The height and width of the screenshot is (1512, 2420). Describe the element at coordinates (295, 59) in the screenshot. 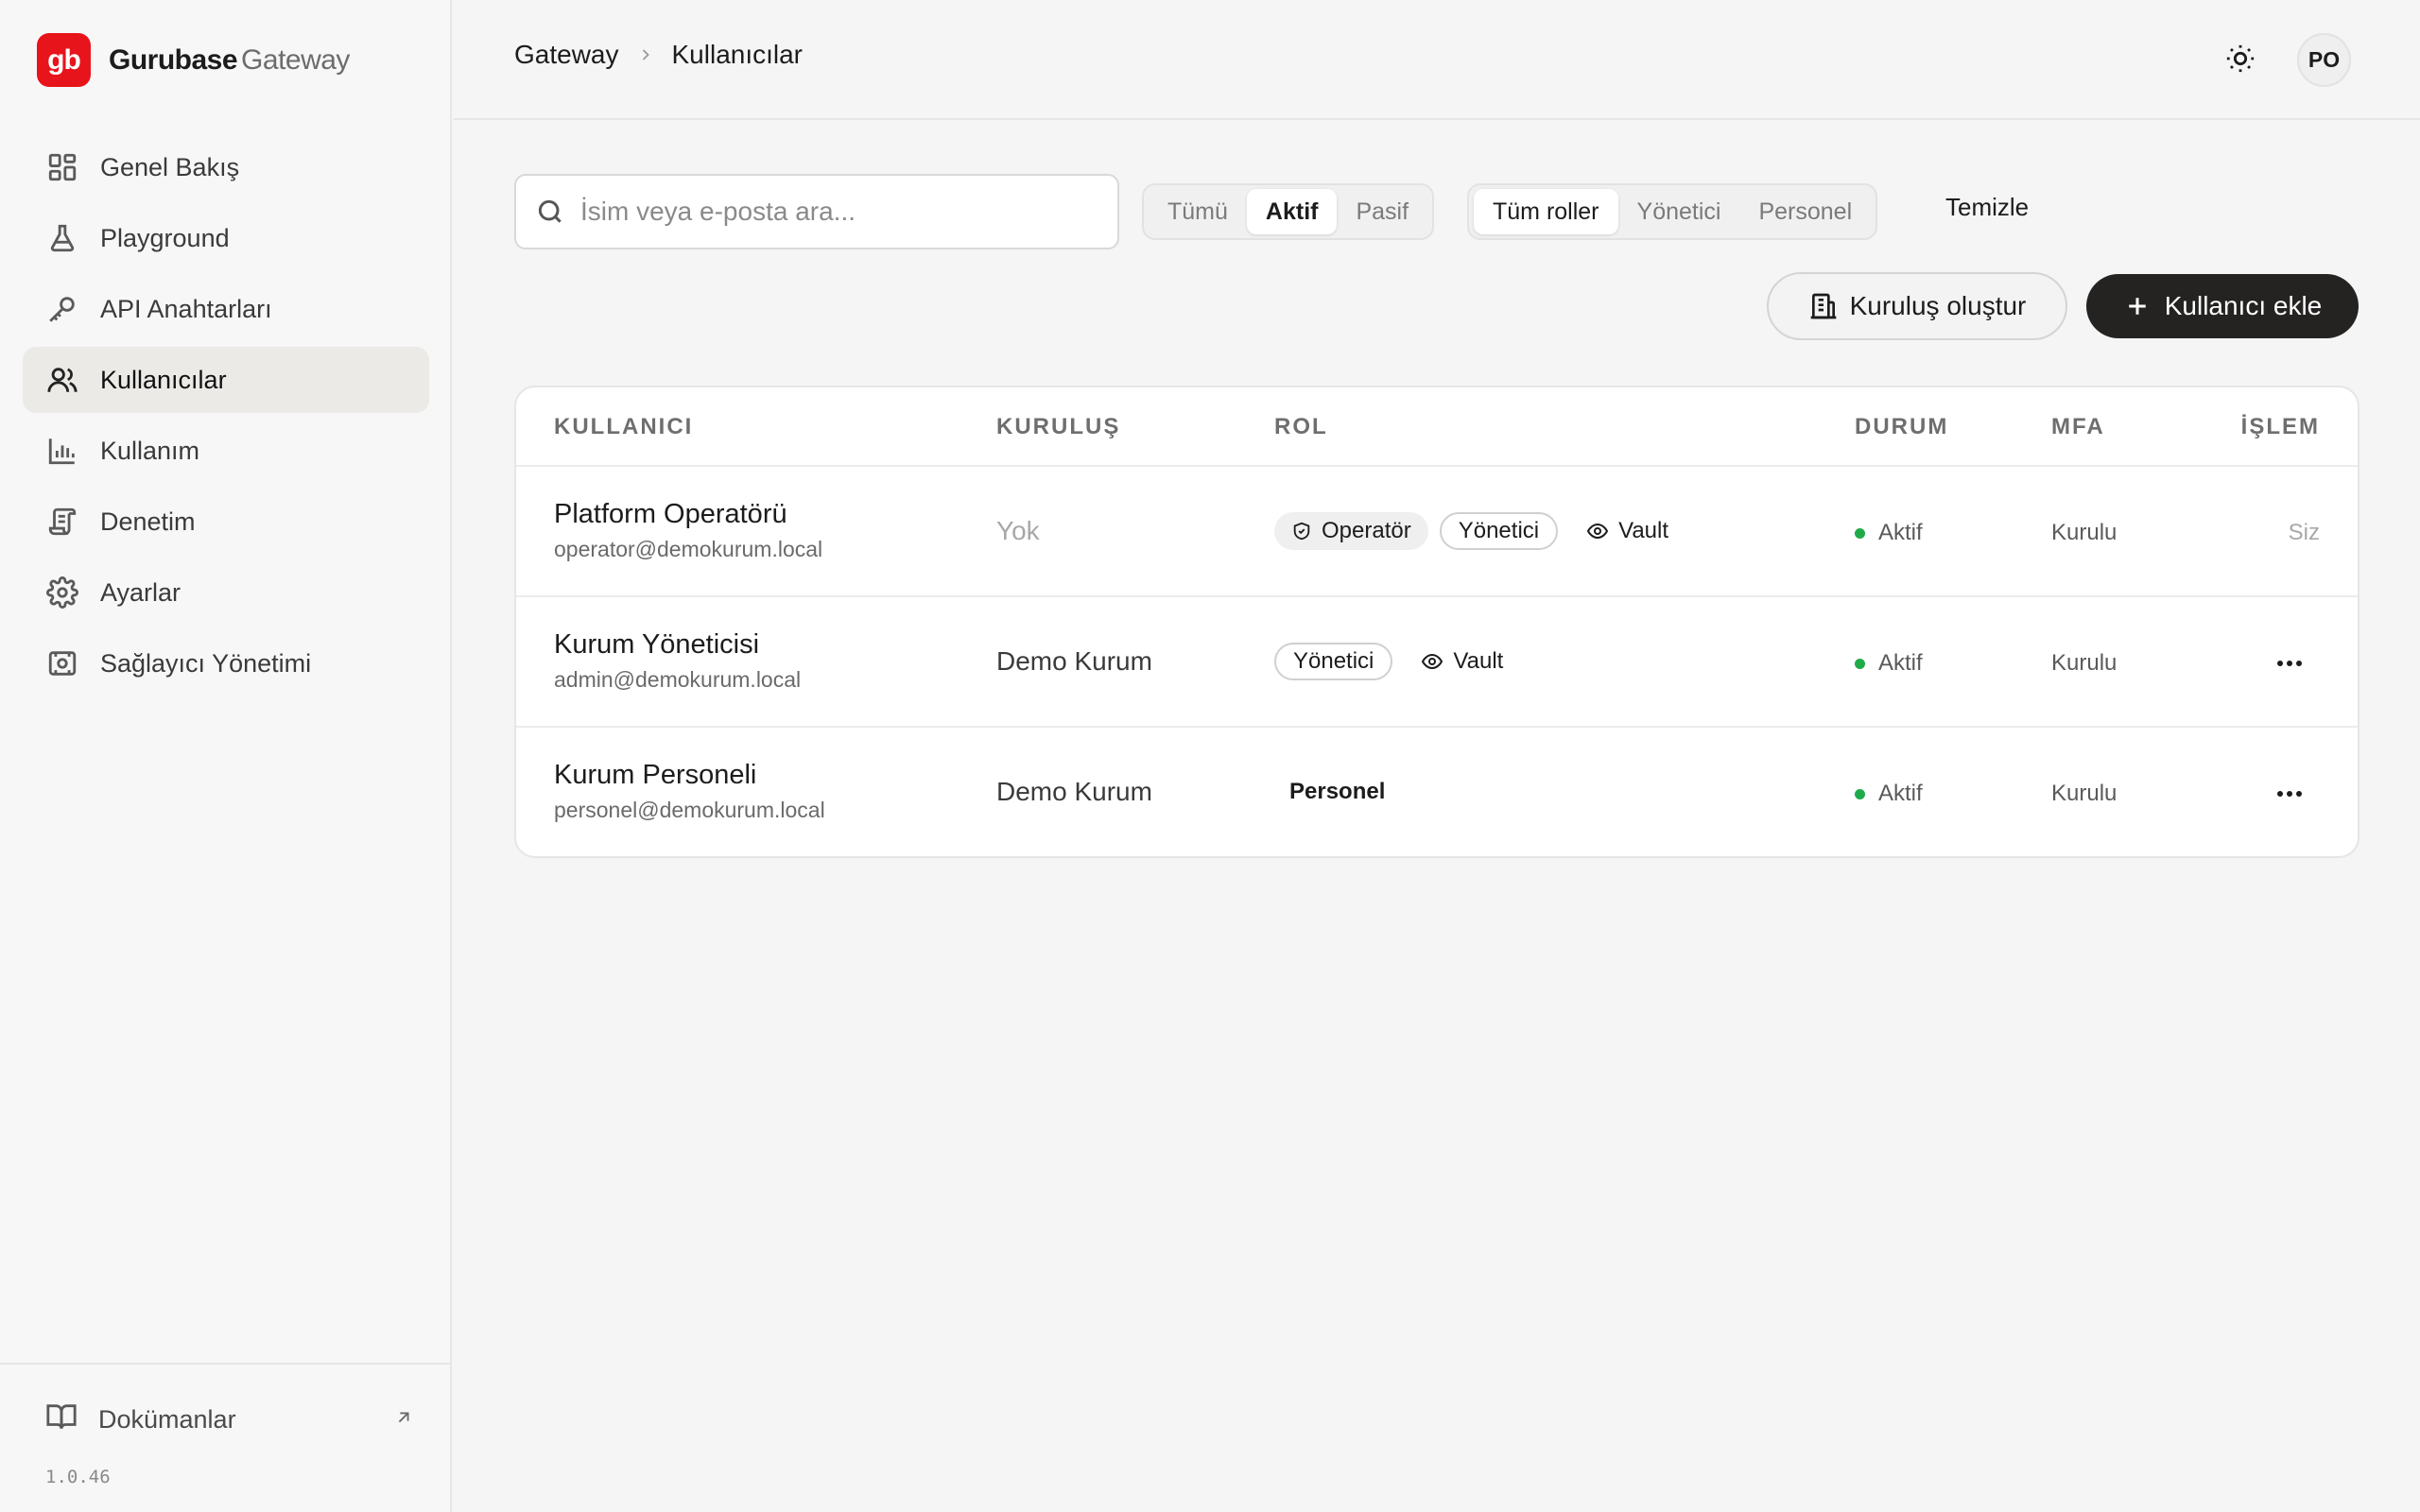

I see `brand-name-suffix: Gateway` at that location.